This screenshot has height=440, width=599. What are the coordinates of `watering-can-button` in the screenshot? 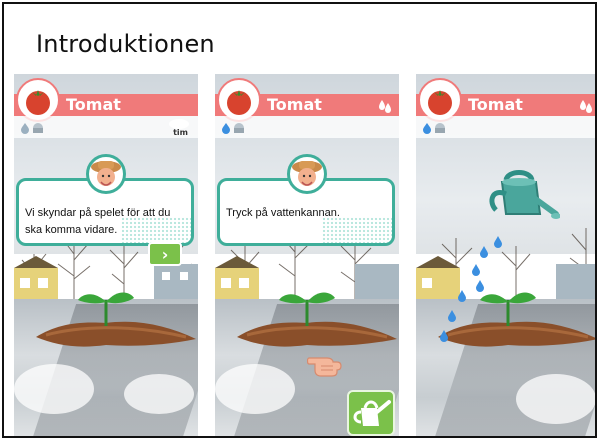 It's located at (371, 413).